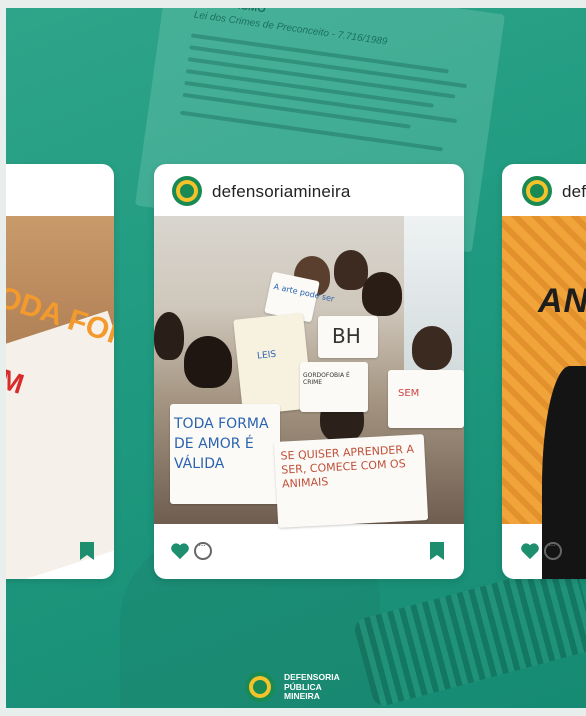 Image resolution: width=586 pixels, height=716 pixels. I want to click on footer-org-name: DEFENSORIA PÚBLICA MINEIRA, so click(312, 687).